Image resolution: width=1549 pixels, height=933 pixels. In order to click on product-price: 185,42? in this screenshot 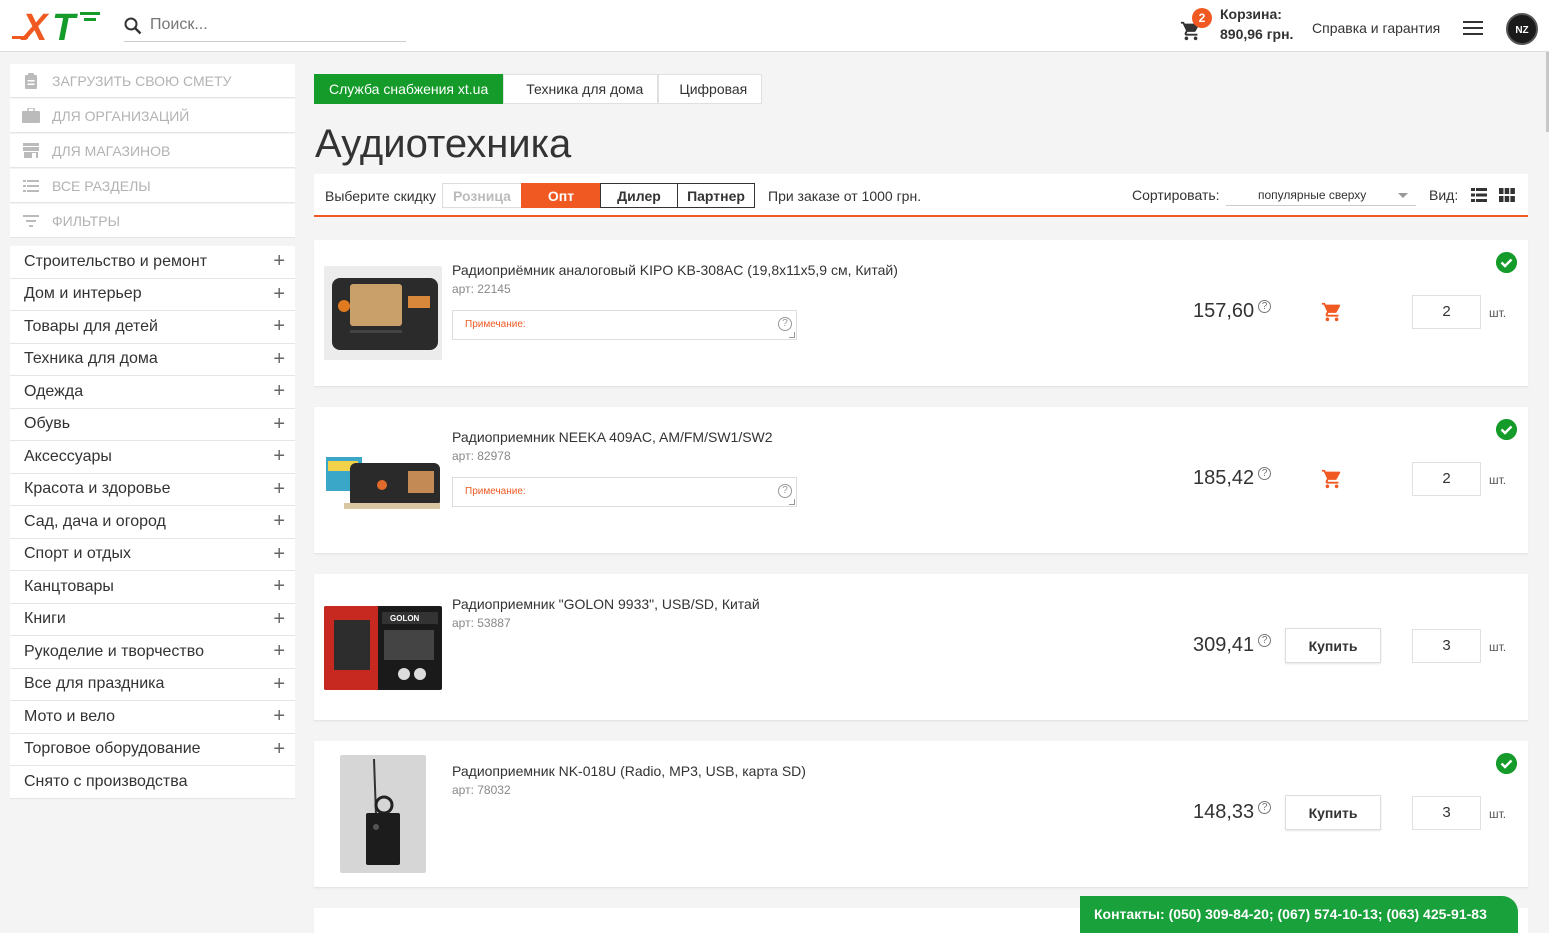, I will do `click(1232, 478)`.